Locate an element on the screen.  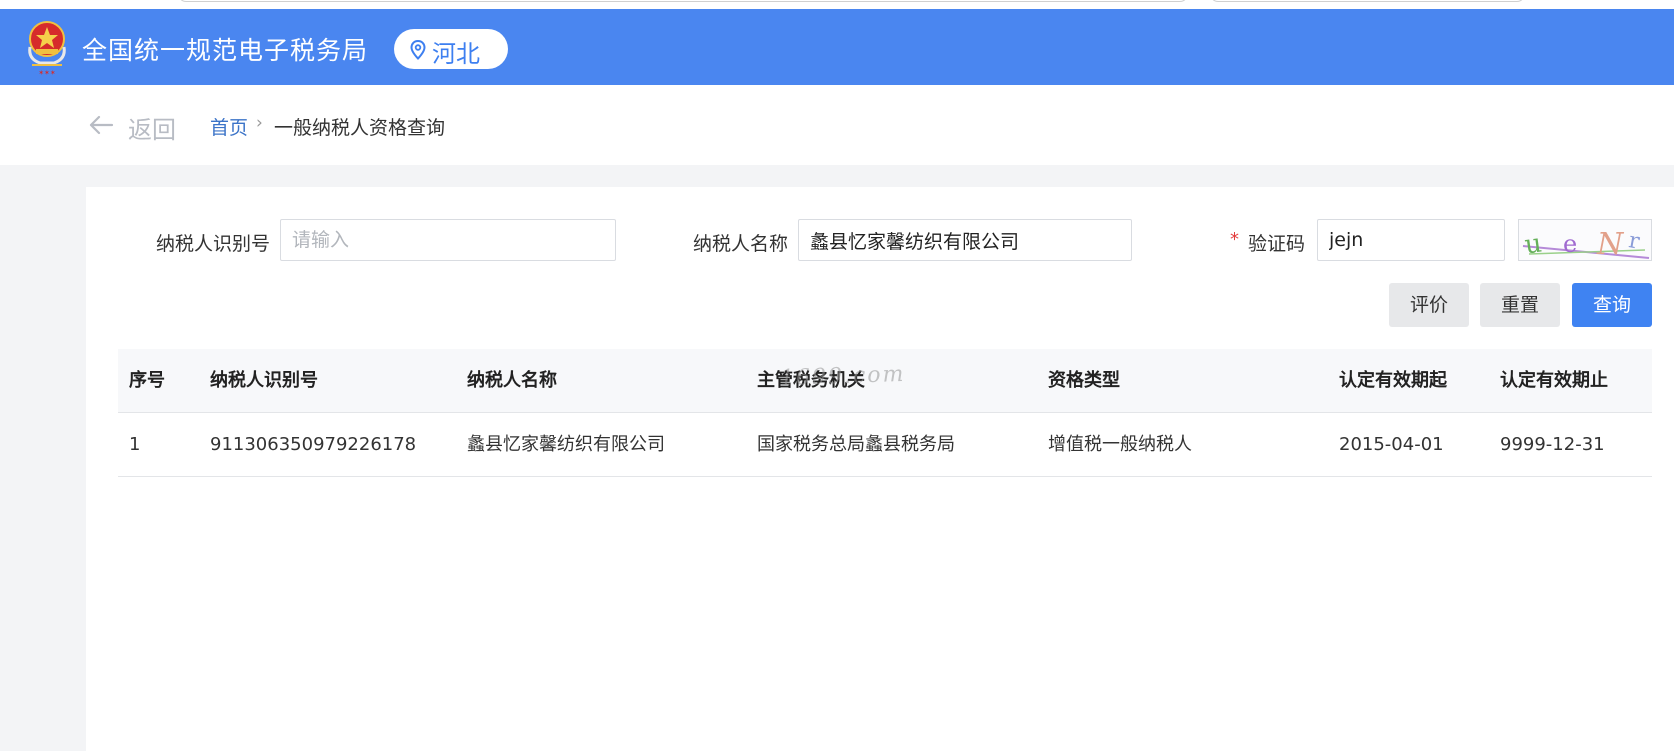
cell-index: 1 is located at coordinates (135, 444).